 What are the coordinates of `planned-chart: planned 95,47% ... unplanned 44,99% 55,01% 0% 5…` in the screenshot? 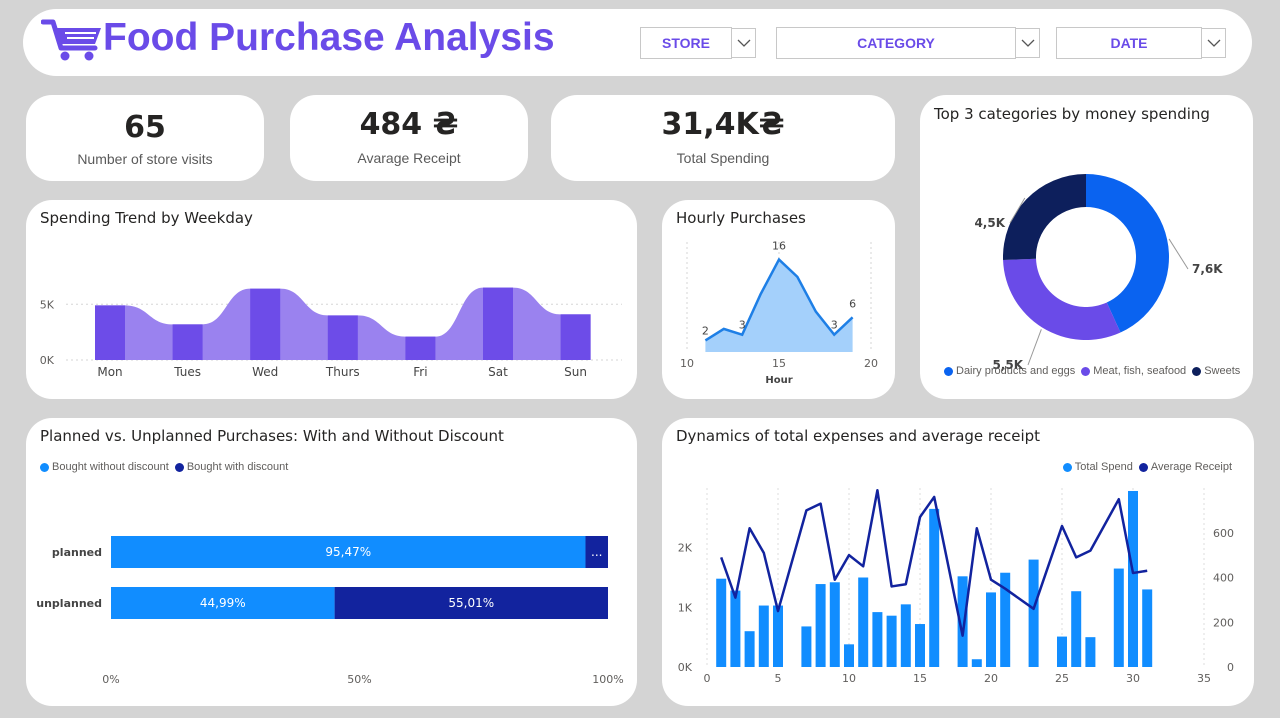 It's located at (330, 611).